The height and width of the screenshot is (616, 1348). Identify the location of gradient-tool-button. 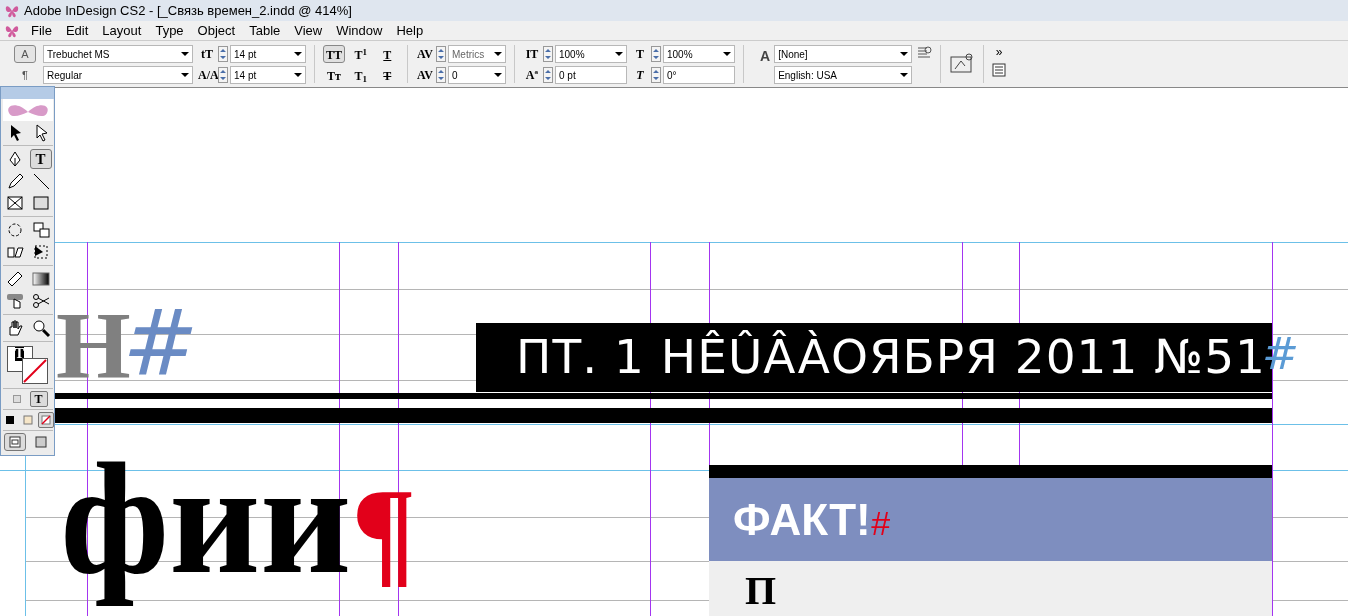
(40, 279).